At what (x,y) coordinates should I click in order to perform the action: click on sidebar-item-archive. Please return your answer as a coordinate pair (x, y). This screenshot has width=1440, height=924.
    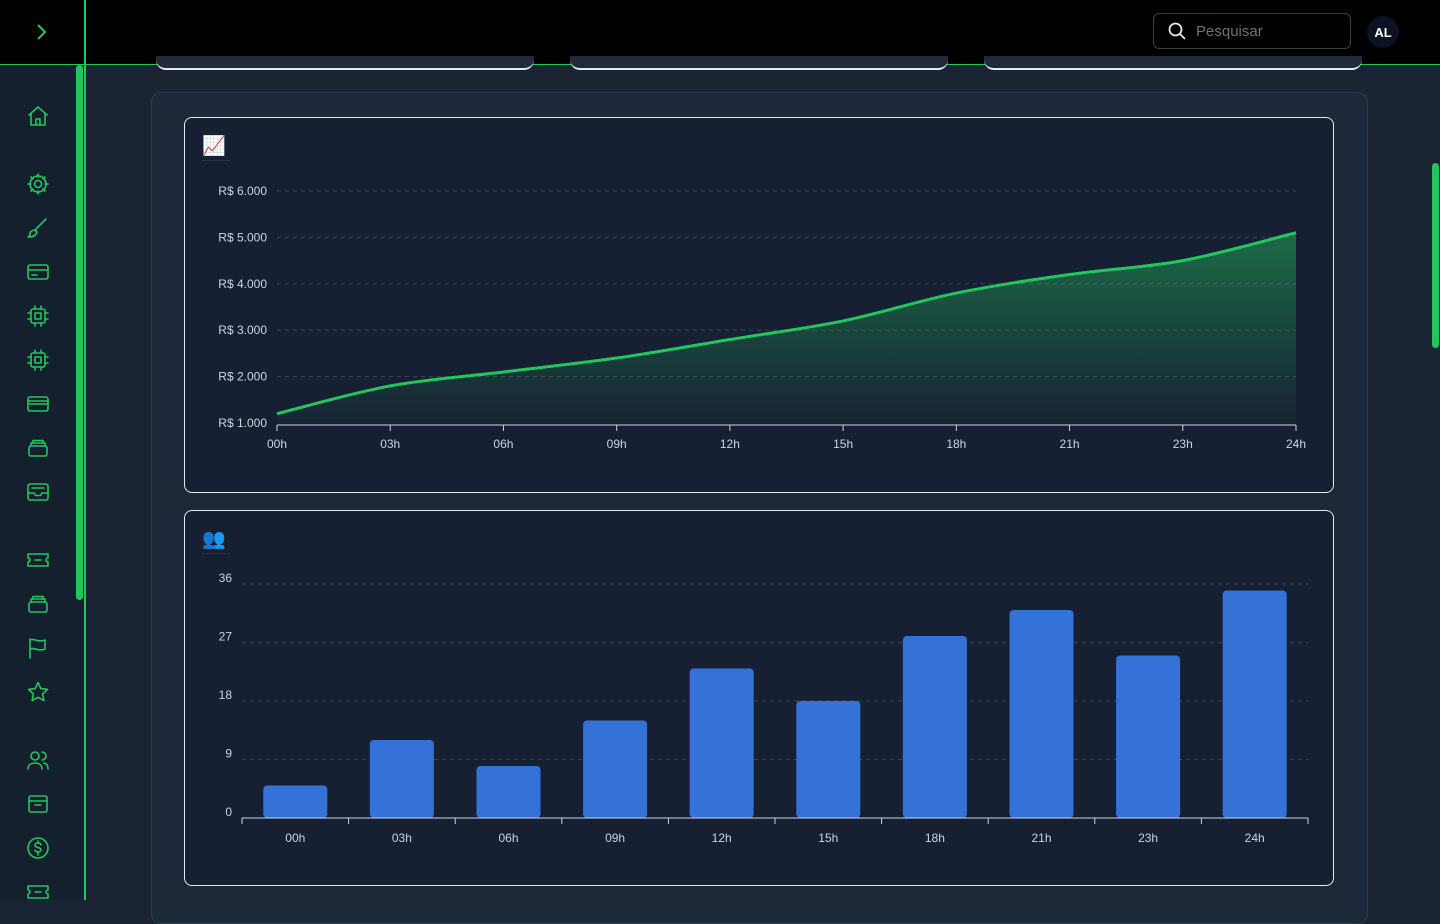
    Looking at the image, I should click on (38, 804).